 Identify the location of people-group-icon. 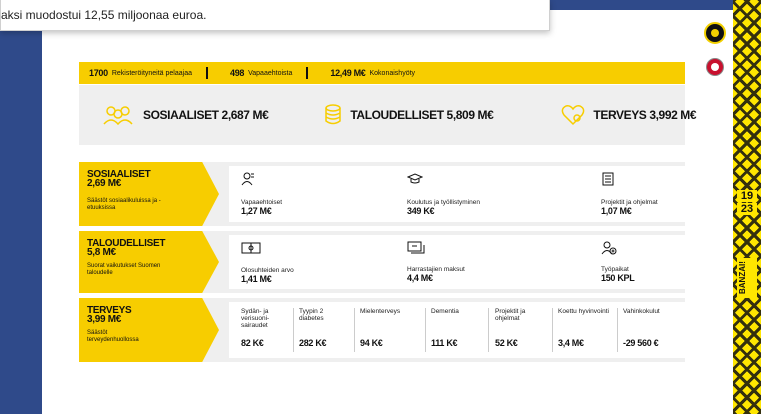
(118, 116).